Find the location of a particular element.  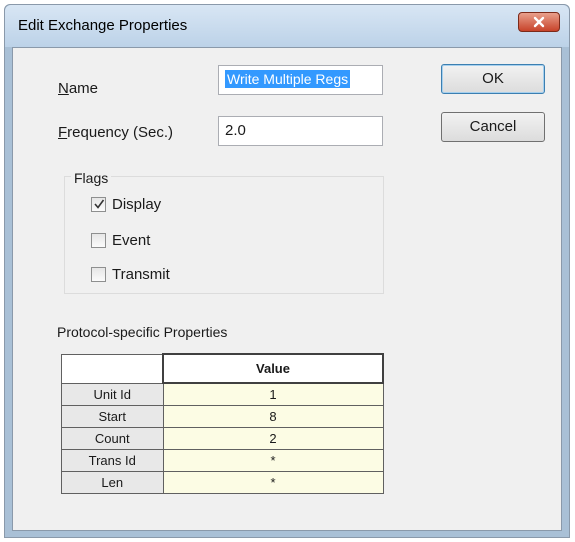

flags-group-title: Flags is located at coordinates (91, 178).